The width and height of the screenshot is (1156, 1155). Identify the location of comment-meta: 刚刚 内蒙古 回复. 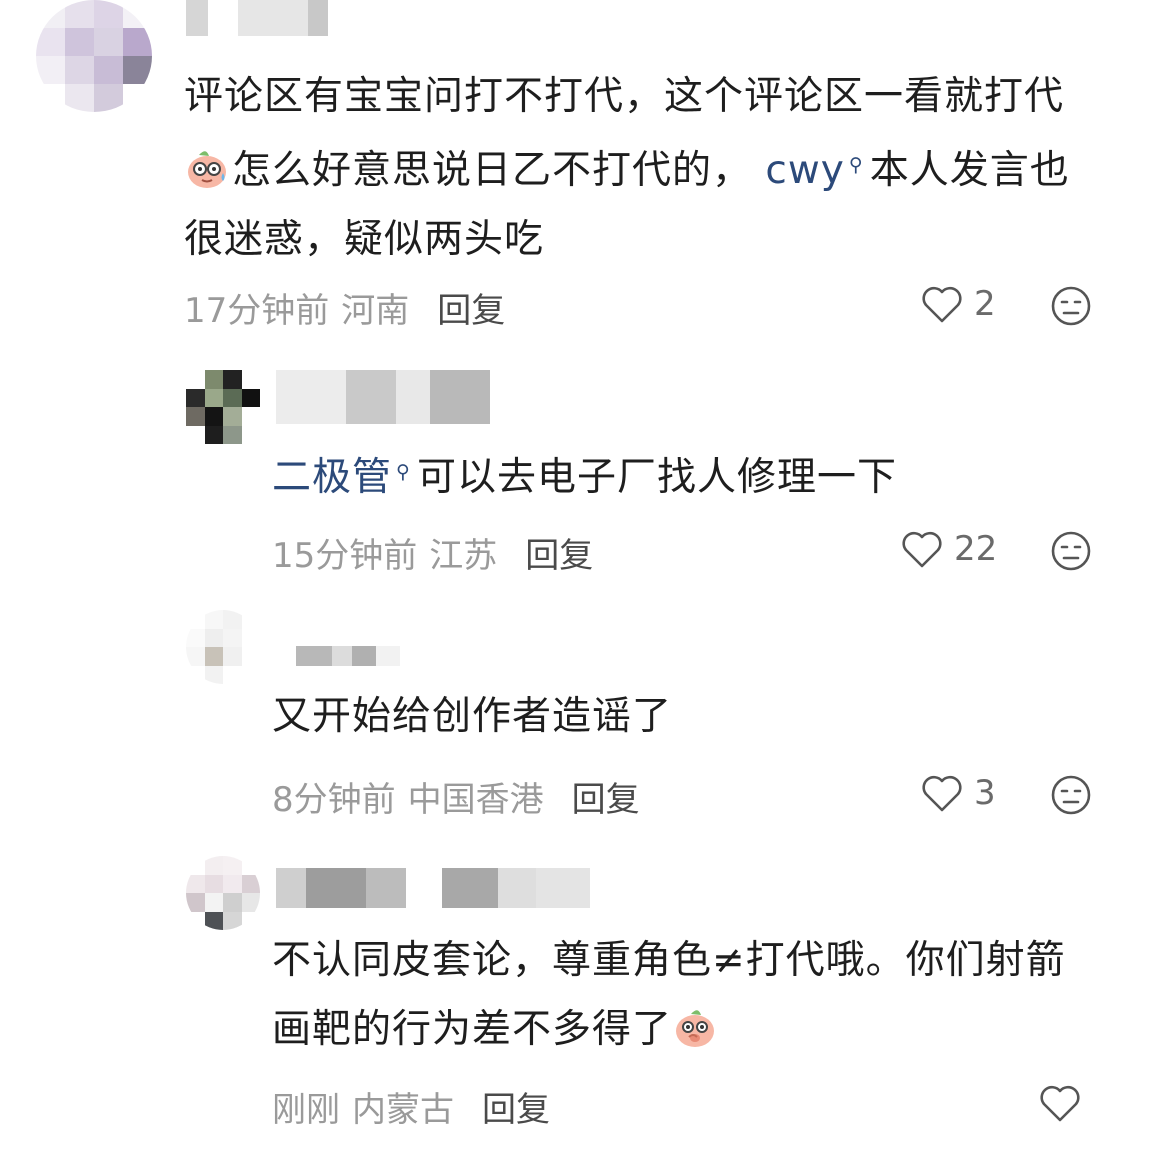
(411, 1106).